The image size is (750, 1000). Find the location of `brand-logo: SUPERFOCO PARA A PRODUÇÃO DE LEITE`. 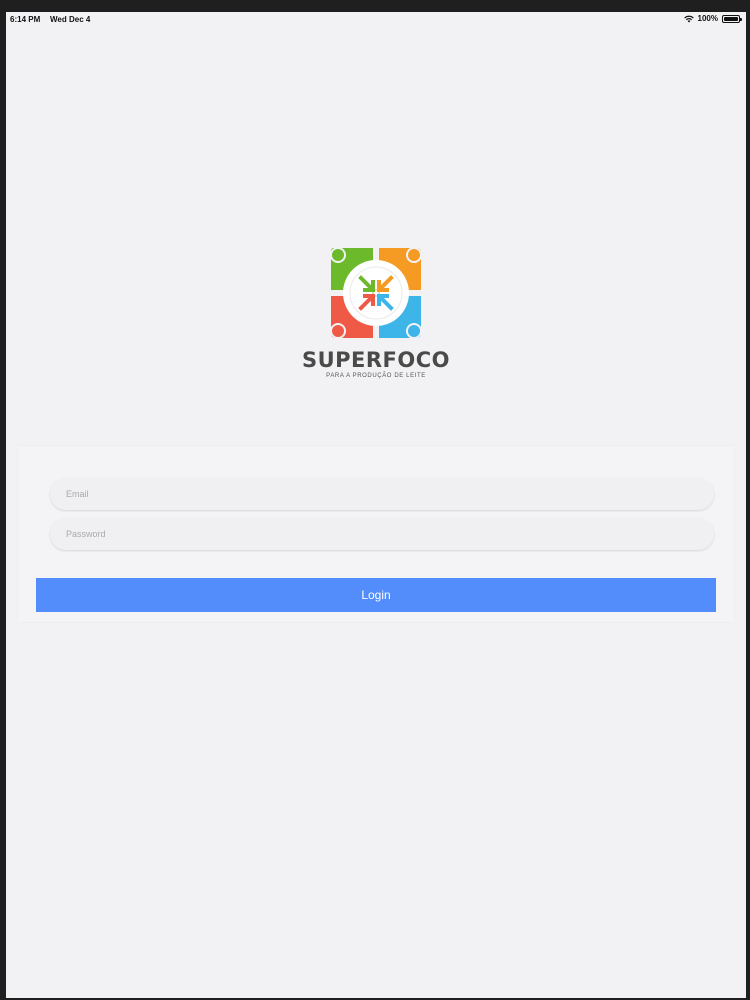

brand-logo: SUPERFOCO PARA A PRODUÇÃO DE LEITE is located at coordinates (376, 311).